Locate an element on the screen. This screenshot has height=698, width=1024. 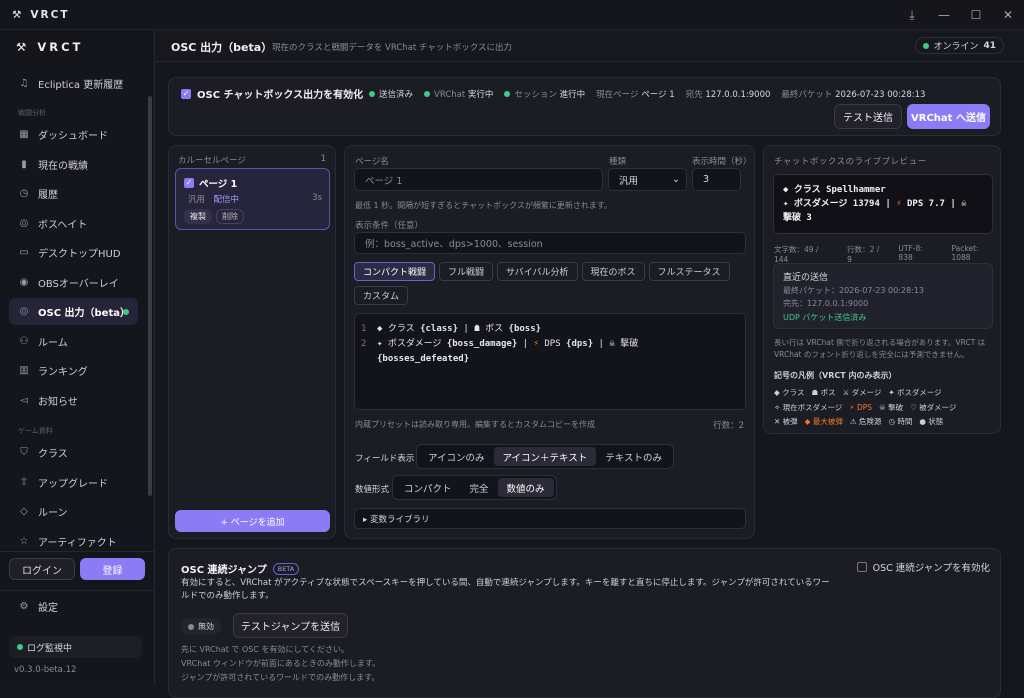
page-name-input: ページ 1 is located at coordinates (478, 179).